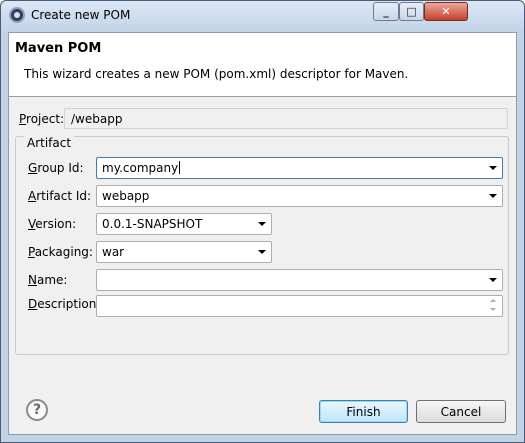 The height and width of the screenshot is (443, 525). What do you see at coordinates (42, 119) in the screenshot?
I see `project-label: Project:` at bounding box center [42, 119].